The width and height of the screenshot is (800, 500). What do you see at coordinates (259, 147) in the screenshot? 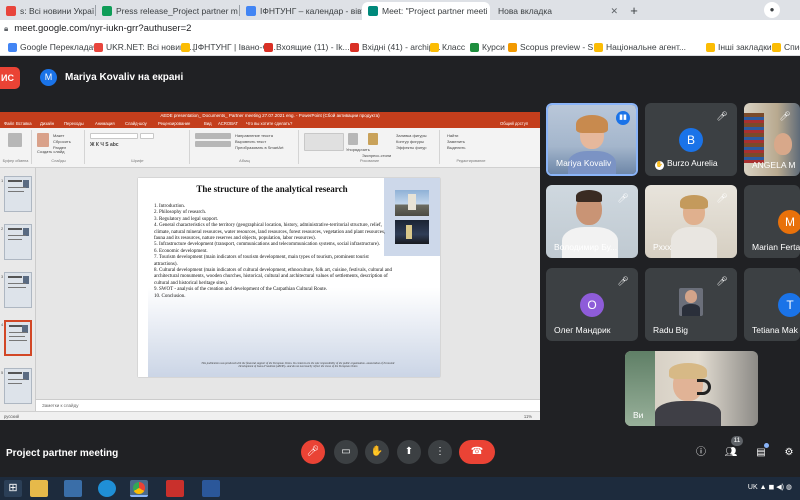
I see `smartart-button: Преобразовать в SmartArt` at bounding box center [259, 147].